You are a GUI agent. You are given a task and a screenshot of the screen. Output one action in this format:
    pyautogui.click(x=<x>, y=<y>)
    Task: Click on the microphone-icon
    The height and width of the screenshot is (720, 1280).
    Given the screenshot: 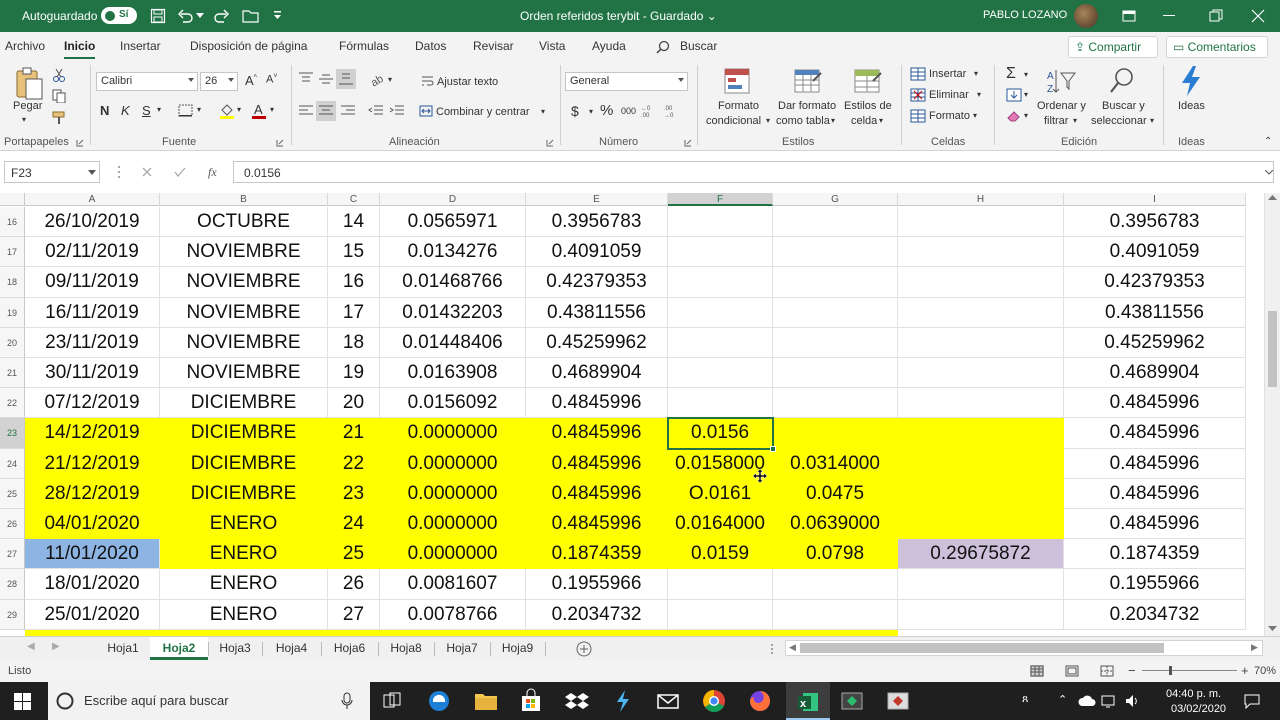 What is the action you would take?
    pyautogui.click(x=347, y=701)
    